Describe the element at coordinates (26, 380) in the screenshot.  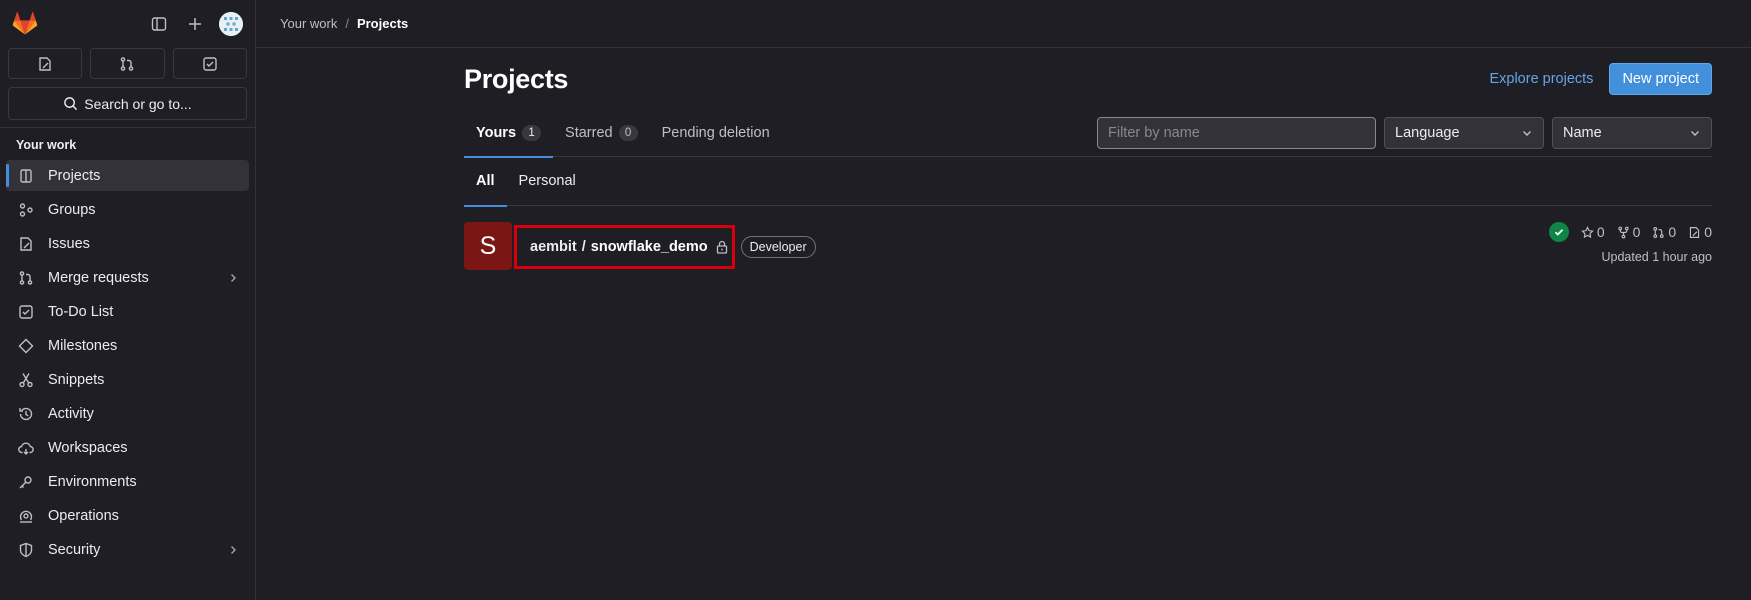
I see `snippet-icon` at that location.